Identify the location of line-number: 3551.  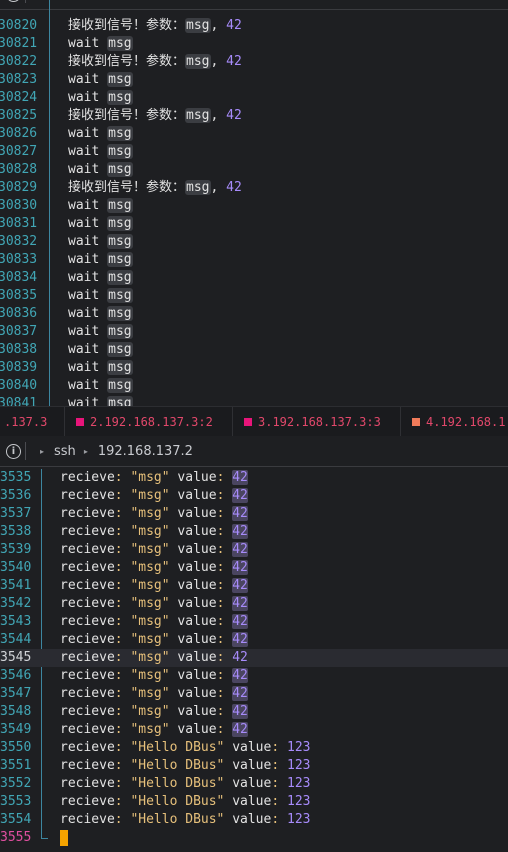
(16, 765).